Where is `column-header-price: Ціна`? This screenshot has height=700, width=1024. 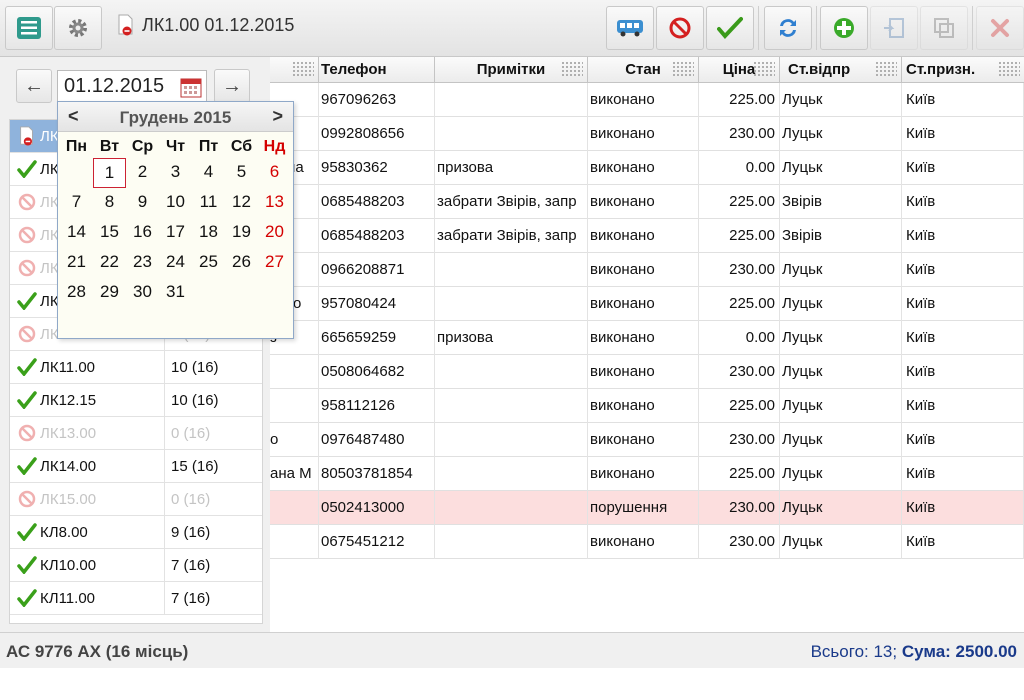
column-header-price: Ціна is located at coordinates (739, 70).